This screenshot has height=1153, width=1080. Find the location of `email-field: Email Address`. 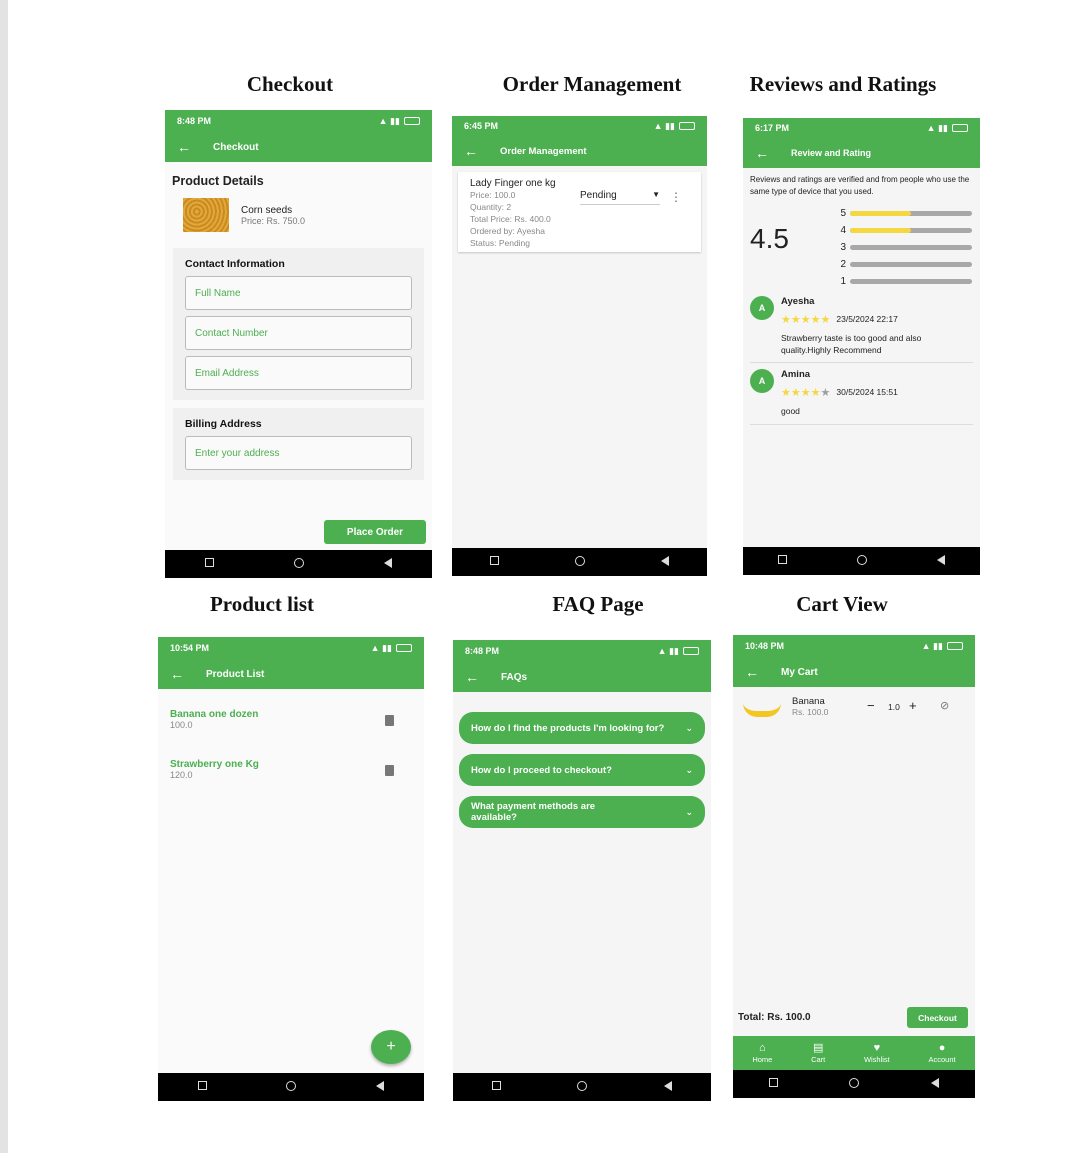

email-field: Email Address is located at coordinates (298, 373).